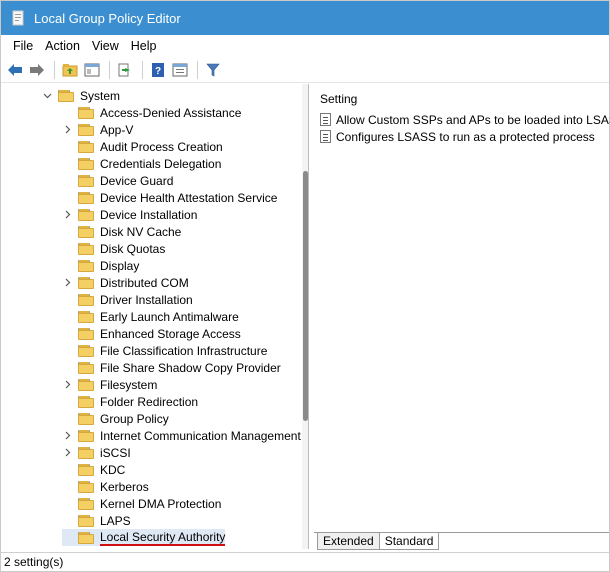 The image size is (610, 572). Describe the element at coordinates (190, 367) in the screenshot. I see `tree-item-label: File Share Shadow Copy Provider` at that location.